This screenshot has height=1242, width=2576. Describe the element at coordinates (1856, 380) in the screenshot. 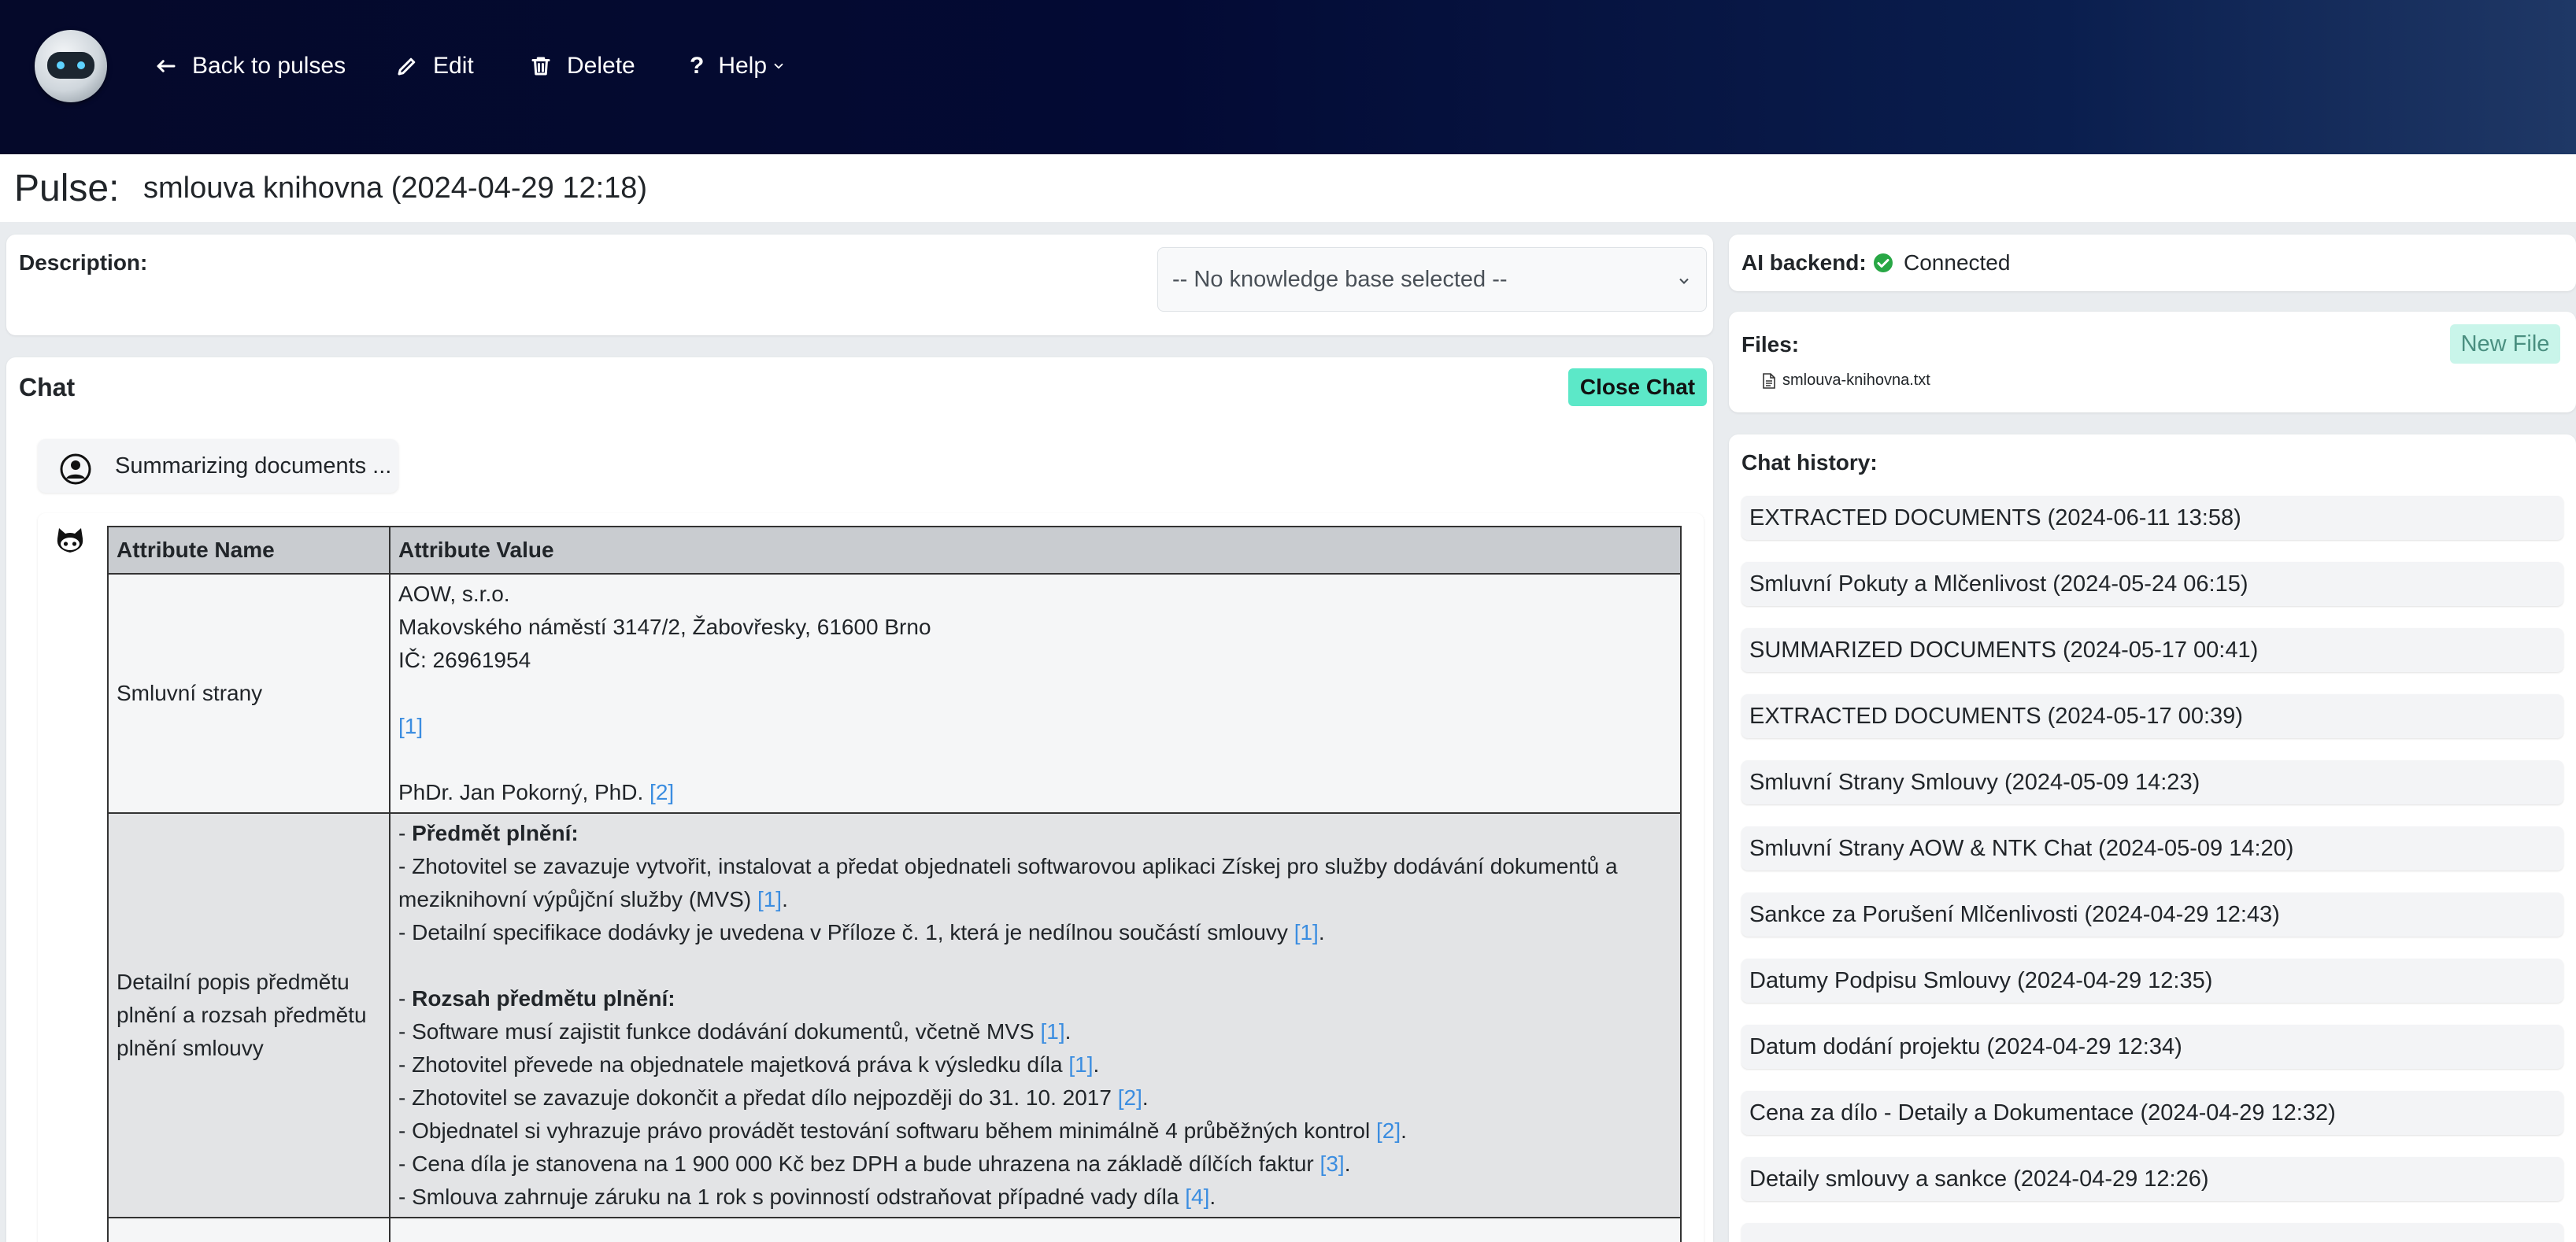

I see `file-name: smlouva-knihovna.txt` at that location.